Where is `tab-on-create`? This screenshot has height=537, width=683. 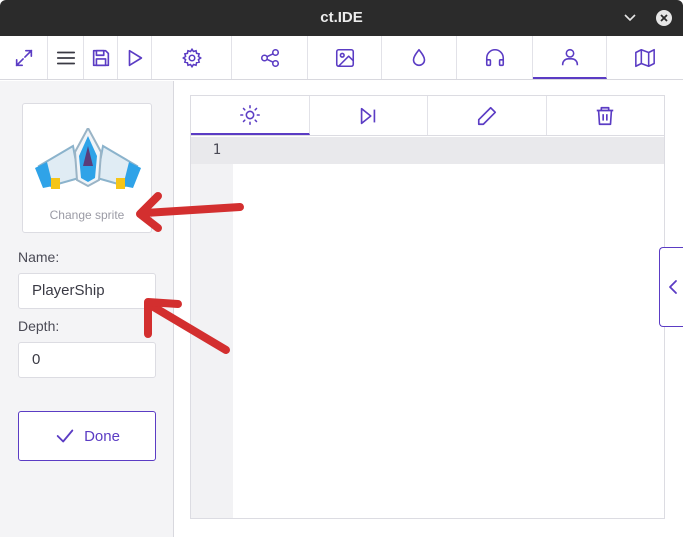
tab-on-create is located at coordinates (250, 115).